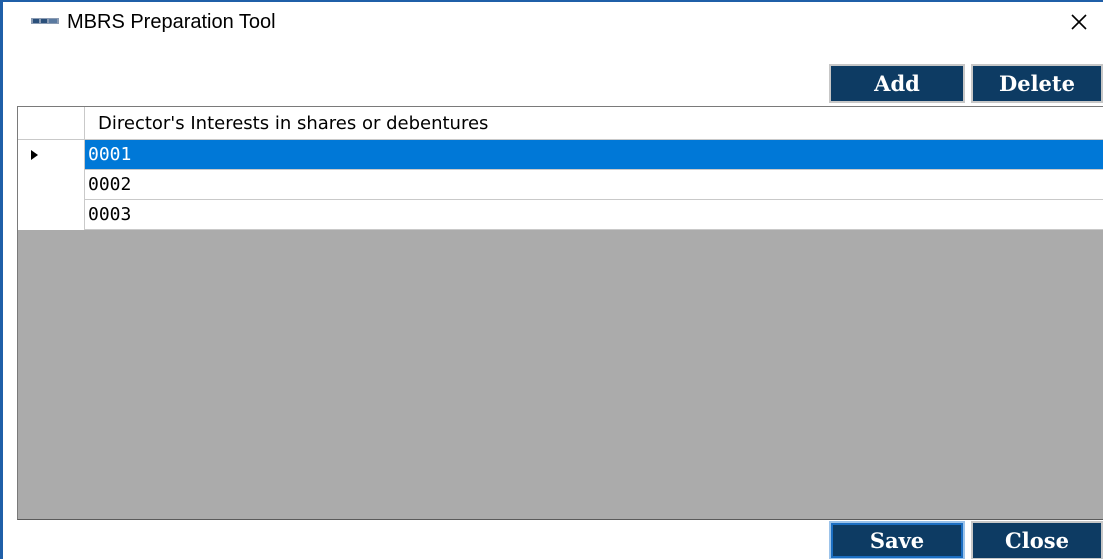 Image resolution: width=1103 pixels, height=559 pixels. I want to click on add-button: Add, so click(897, 83).